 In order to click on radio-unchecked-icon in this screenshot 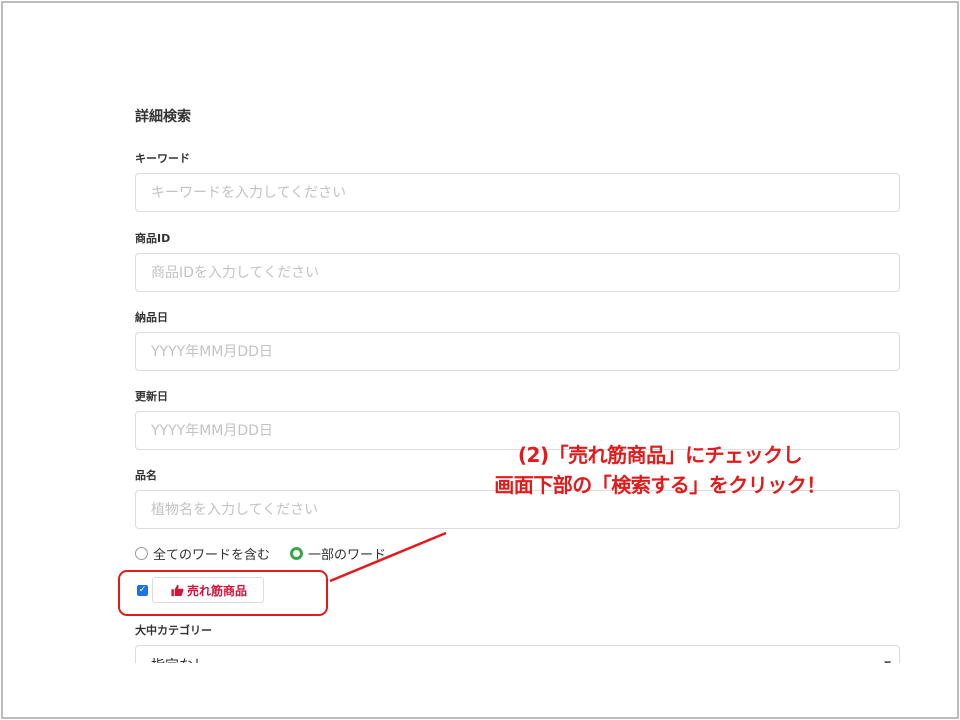, I will do `click(141, 553)`.